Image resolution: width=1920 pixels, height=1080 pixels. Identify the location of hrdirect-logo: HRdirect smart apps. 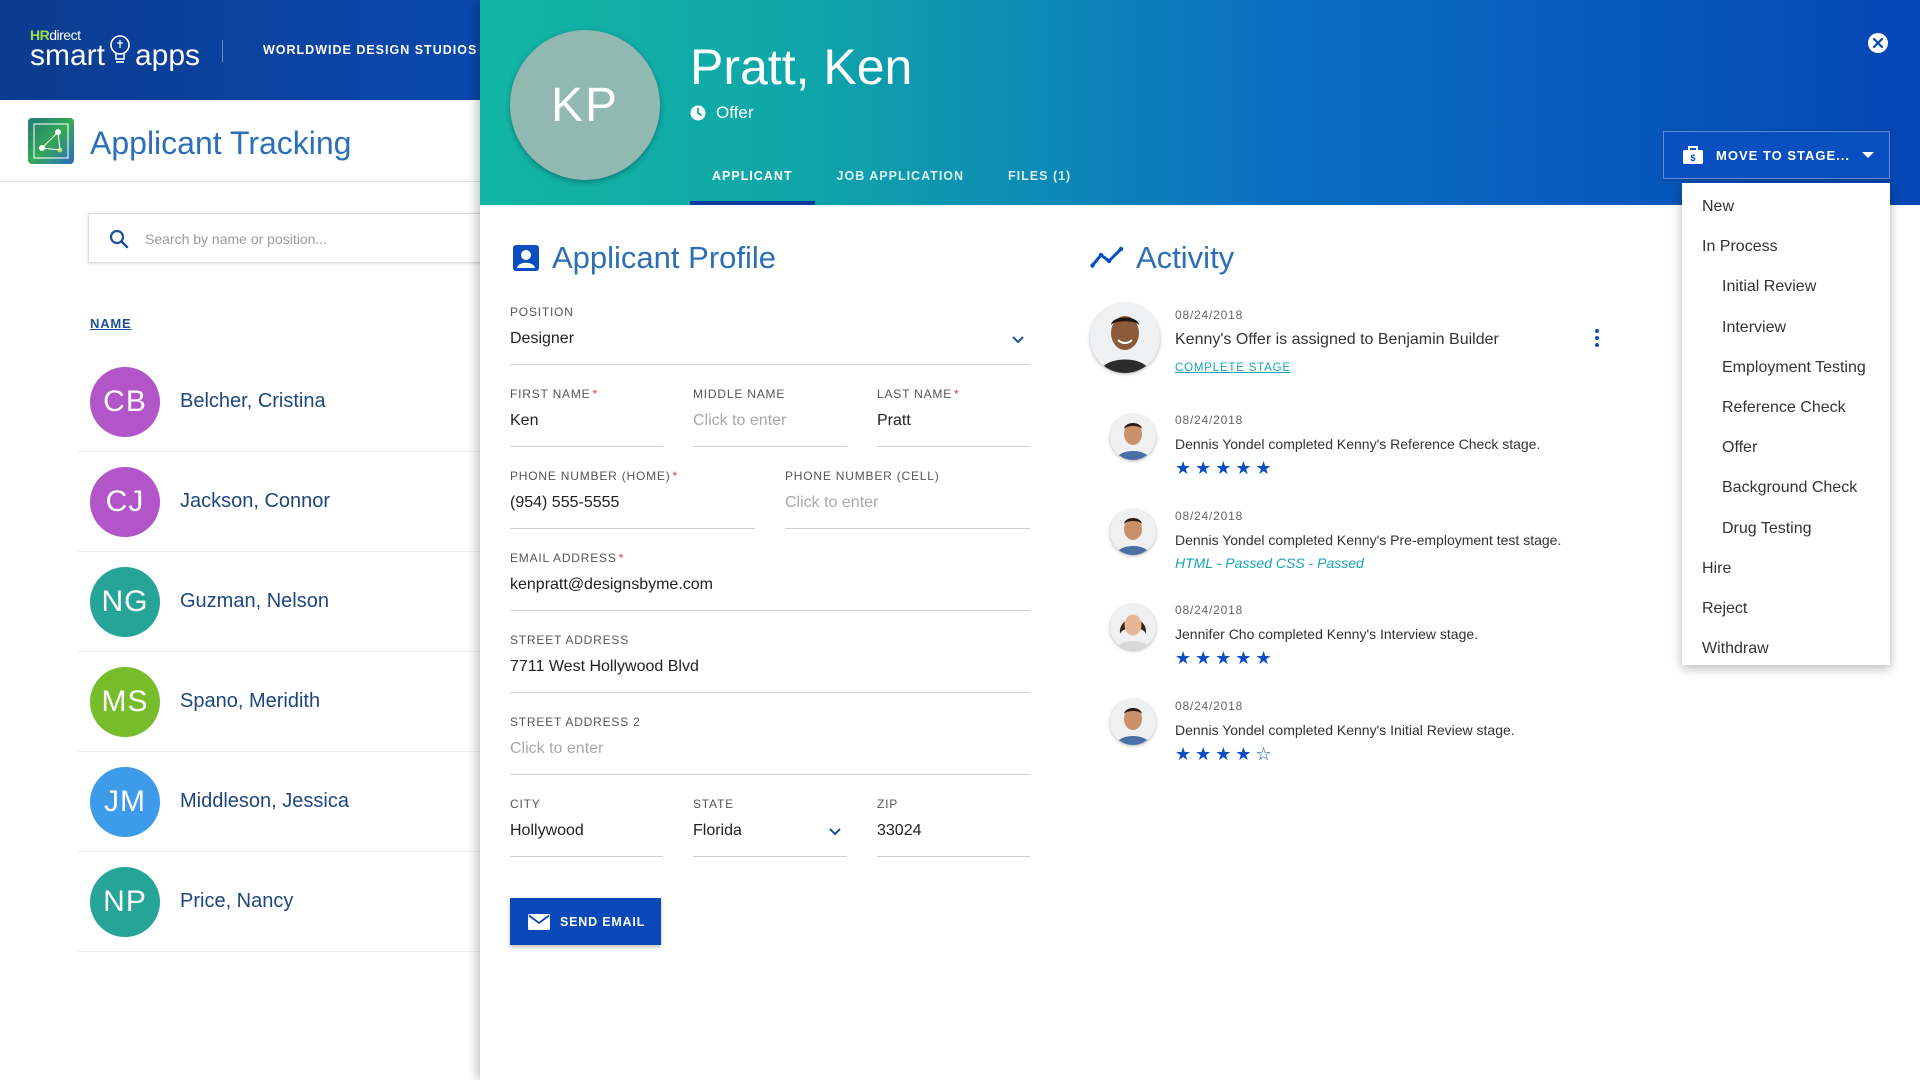
(115, 49).